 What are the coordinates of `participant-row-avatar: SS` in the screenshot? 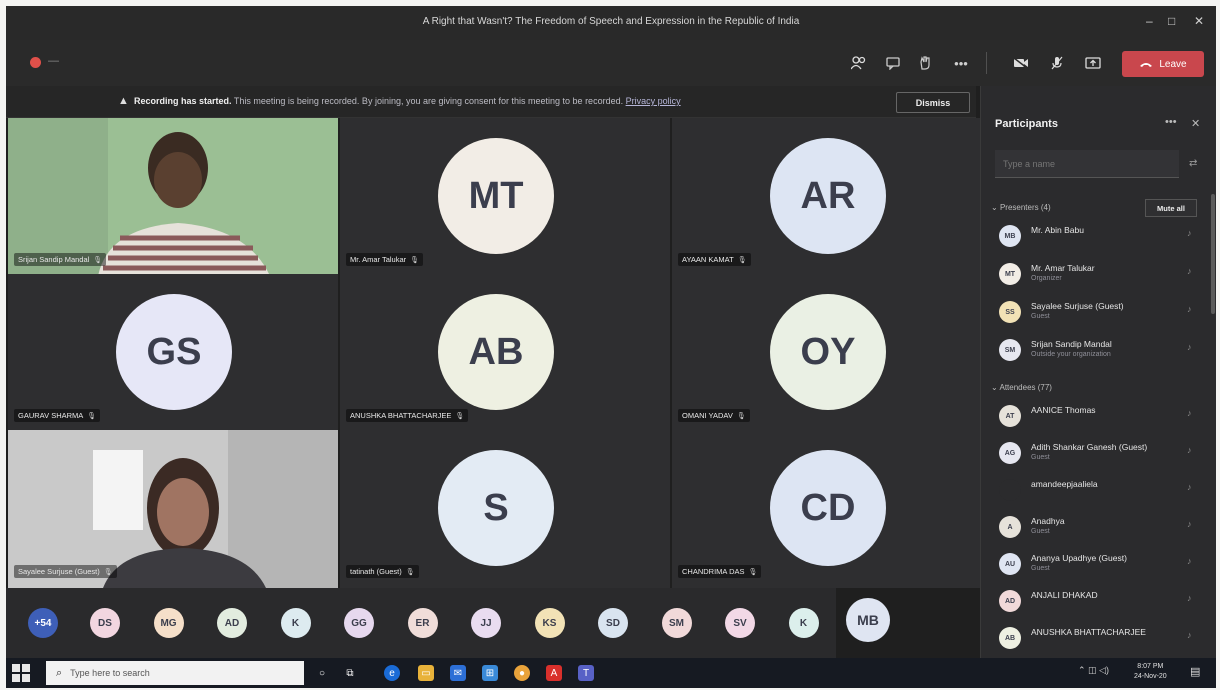 It's located at (1010, 312).